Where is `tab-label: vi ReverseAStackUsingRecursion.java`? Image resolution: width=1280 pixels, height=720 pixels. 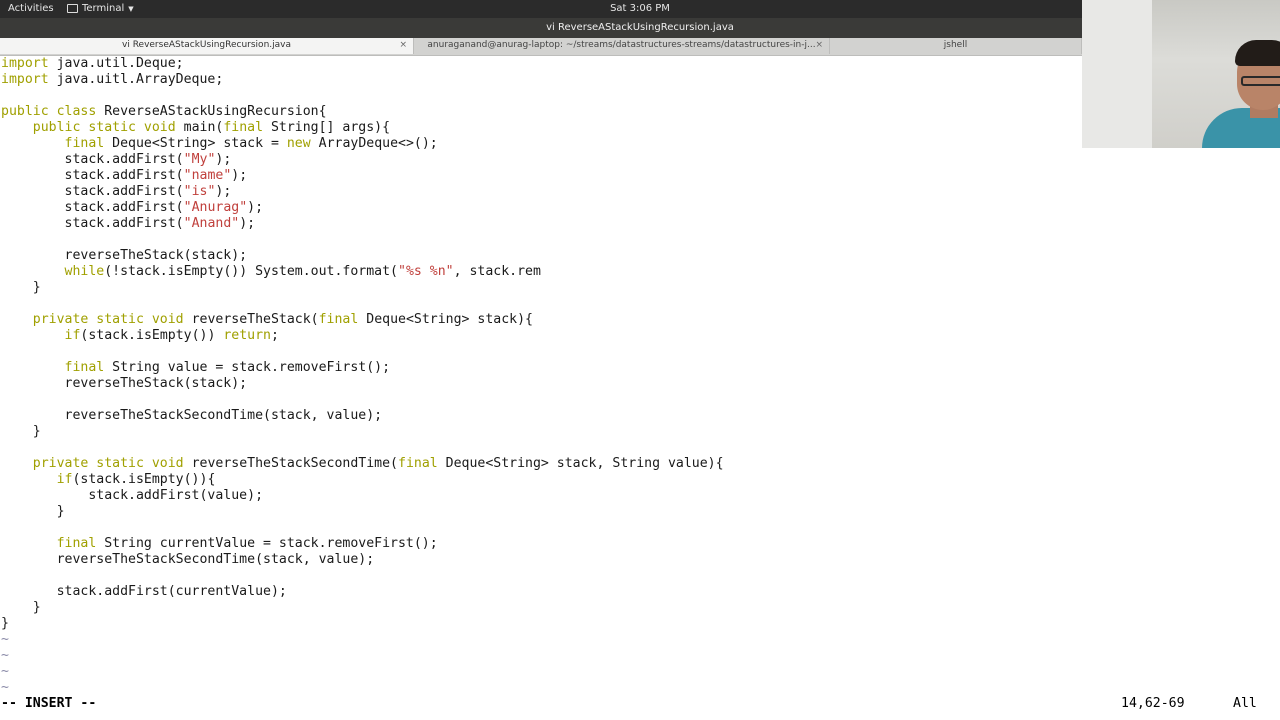
tab-label: vi ReverseAStackUsingRecursion.java is located at coordinates (206, 45).